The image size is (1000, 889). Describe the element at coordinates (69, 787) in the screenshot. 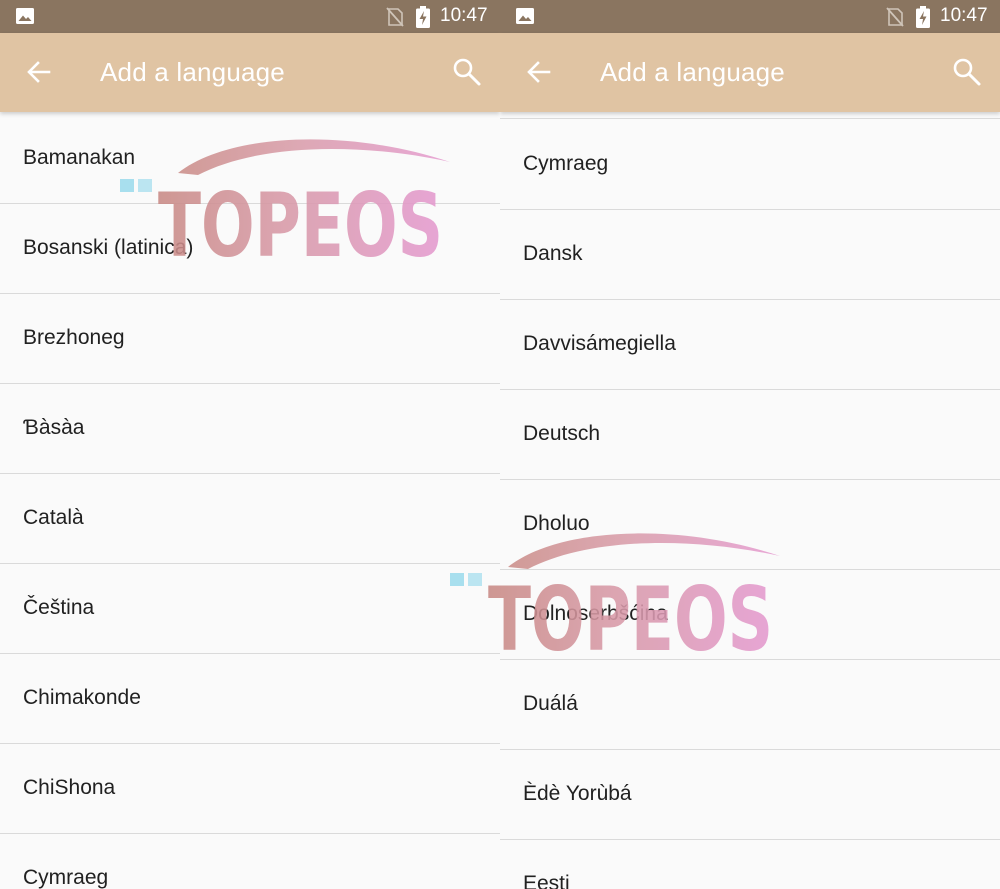

I see `language-label: ChiShona` at that location.